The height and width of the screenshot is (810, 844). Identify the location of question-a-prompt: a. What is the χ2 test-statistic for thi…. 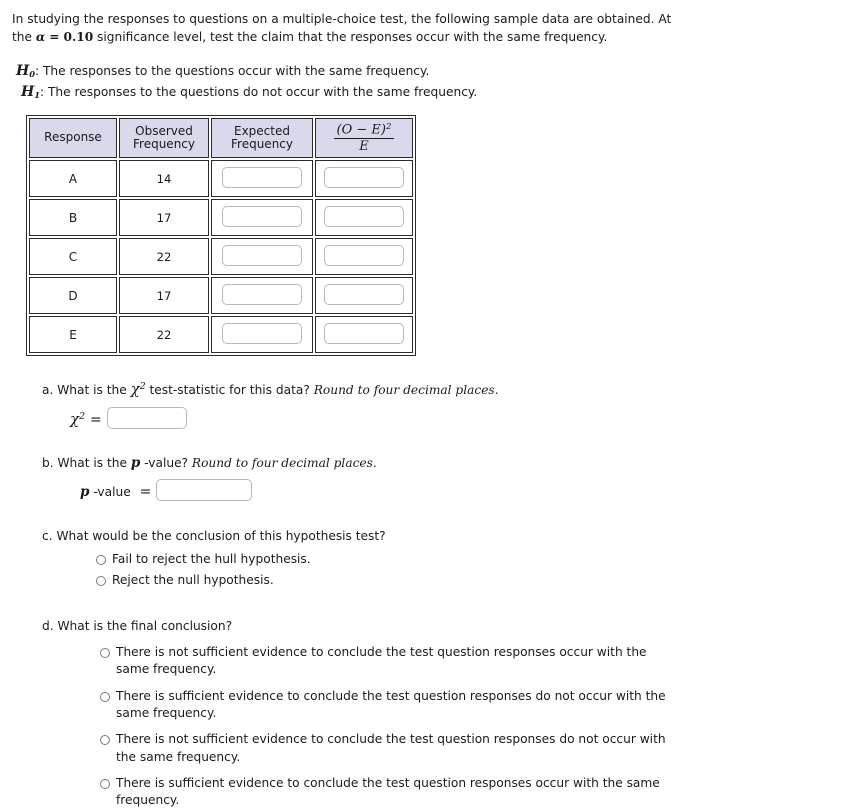
(437, 389).